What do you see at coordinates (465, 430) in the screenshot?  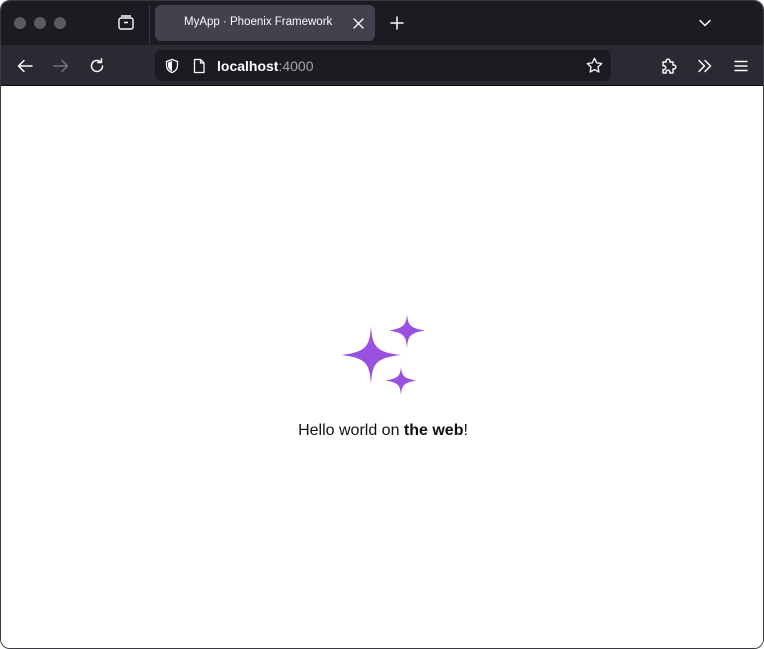 I see `greeting-suffix: !` at bounding box center [465, 430].